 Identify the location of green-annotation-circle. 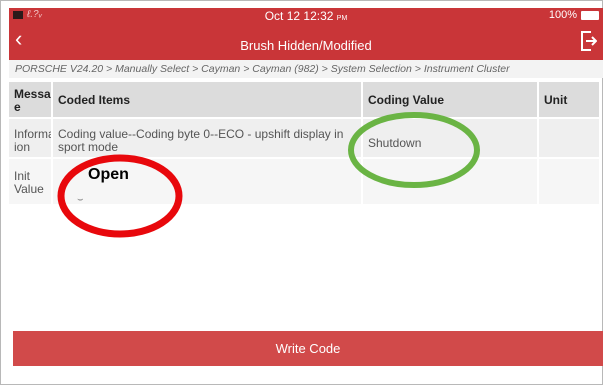
(414, 150).